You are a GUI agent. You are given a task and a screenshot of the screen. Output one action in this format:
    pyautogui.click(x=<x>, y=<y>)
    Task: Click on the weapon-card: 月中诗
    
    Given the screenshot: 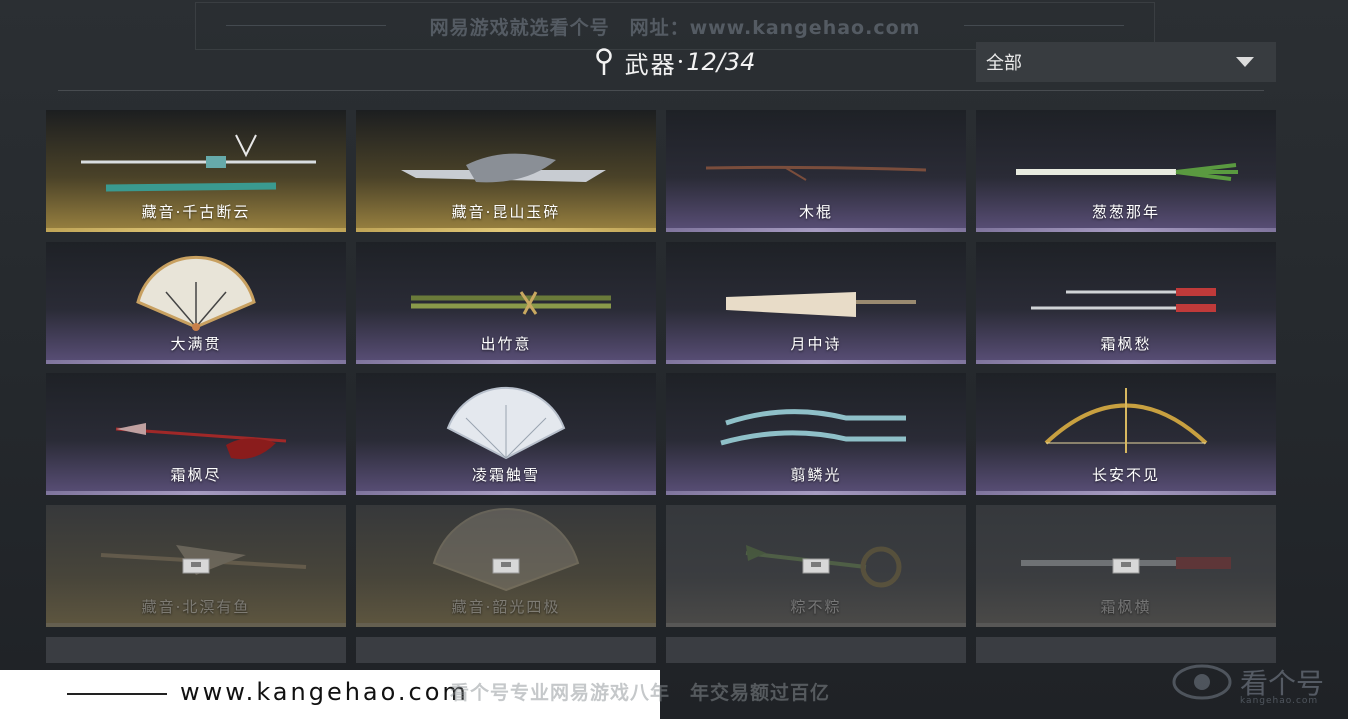 What is the action you would take?
    pyautogui.click(x=816, y=302)
    